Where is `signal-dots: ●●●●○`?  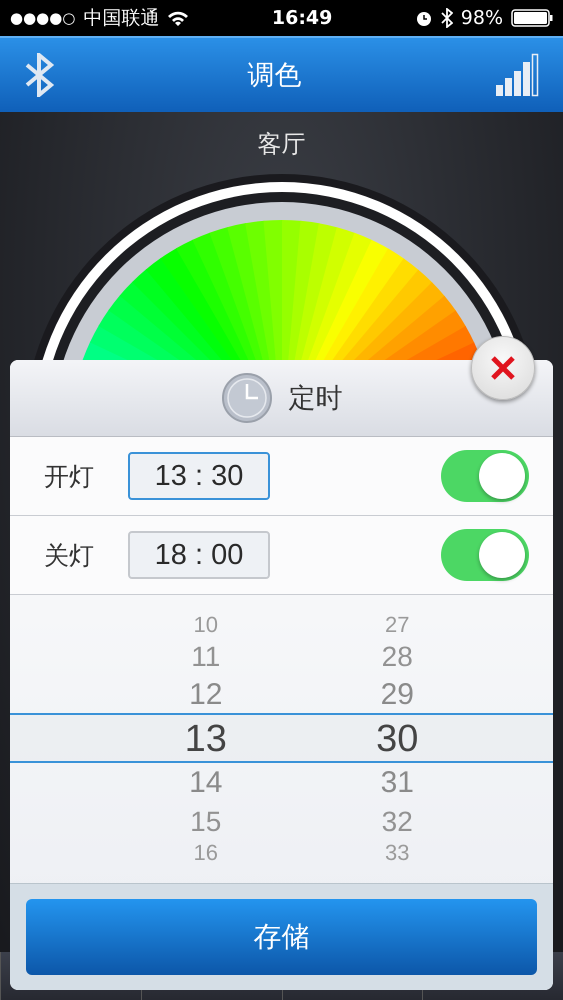 signal-dots: ●●●●○ is located at coordinates (43, 18).